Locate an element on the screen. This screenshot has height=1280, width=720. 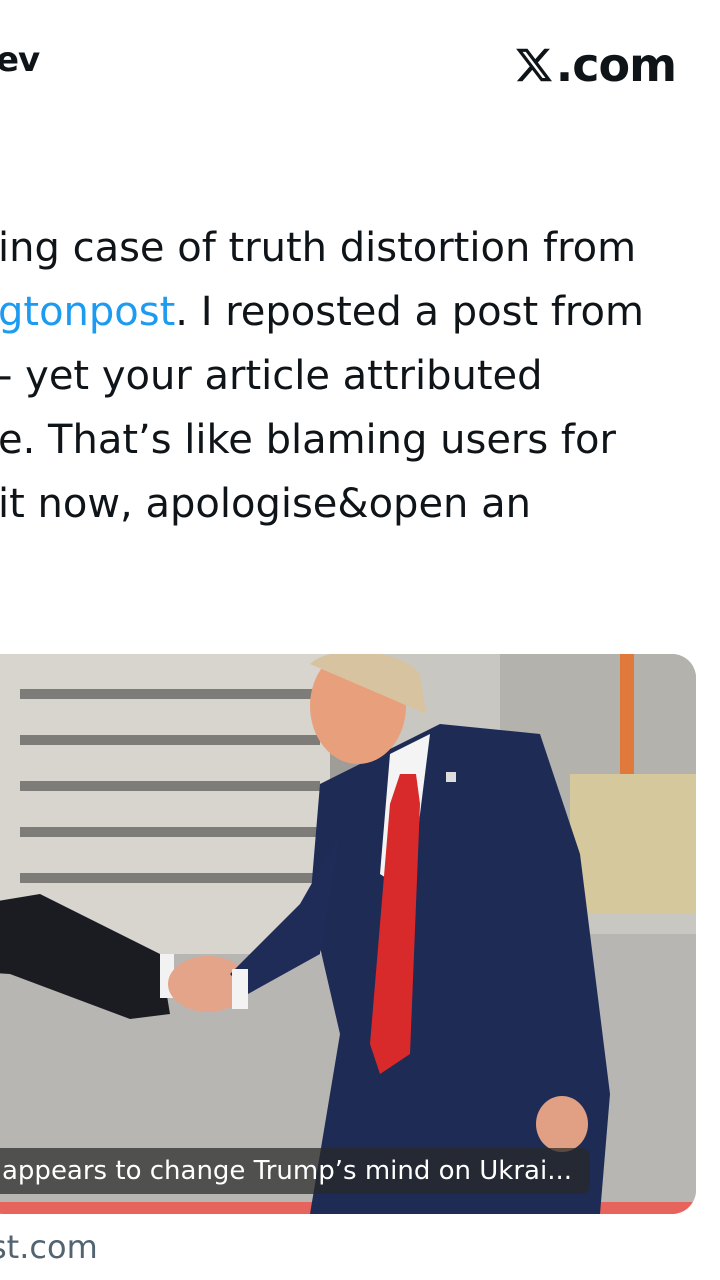
tweet-line-text: - yet your article attributed is located at coordinates (271, 376).